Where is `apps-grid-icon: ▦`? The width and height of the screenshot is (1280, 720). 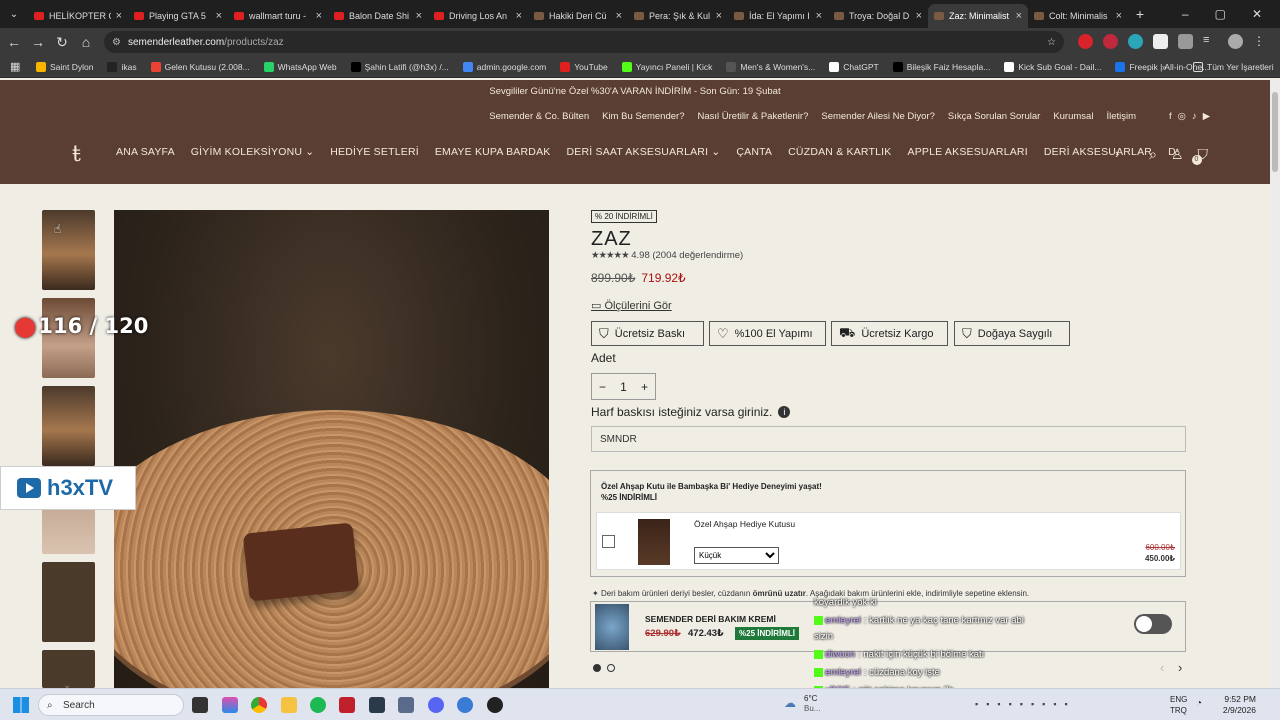 apps-grid-icon: ▦ is located at coordinates (15, 66).